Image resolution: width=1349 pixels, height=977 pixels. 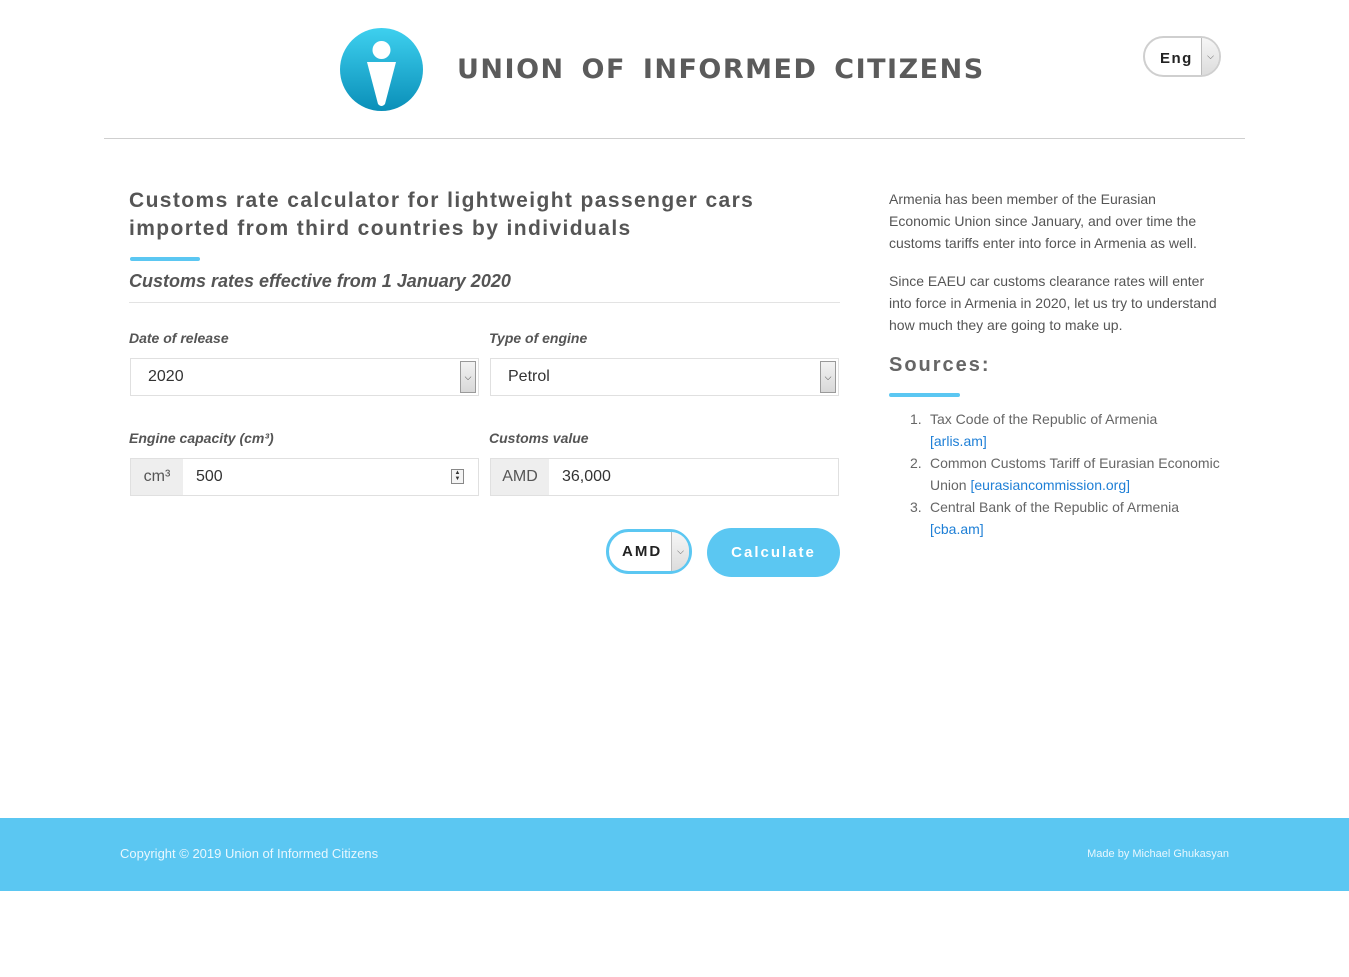 I want to click on source-text: Tax Code of the Republic of Armenia, so click(x=1044, y=419).